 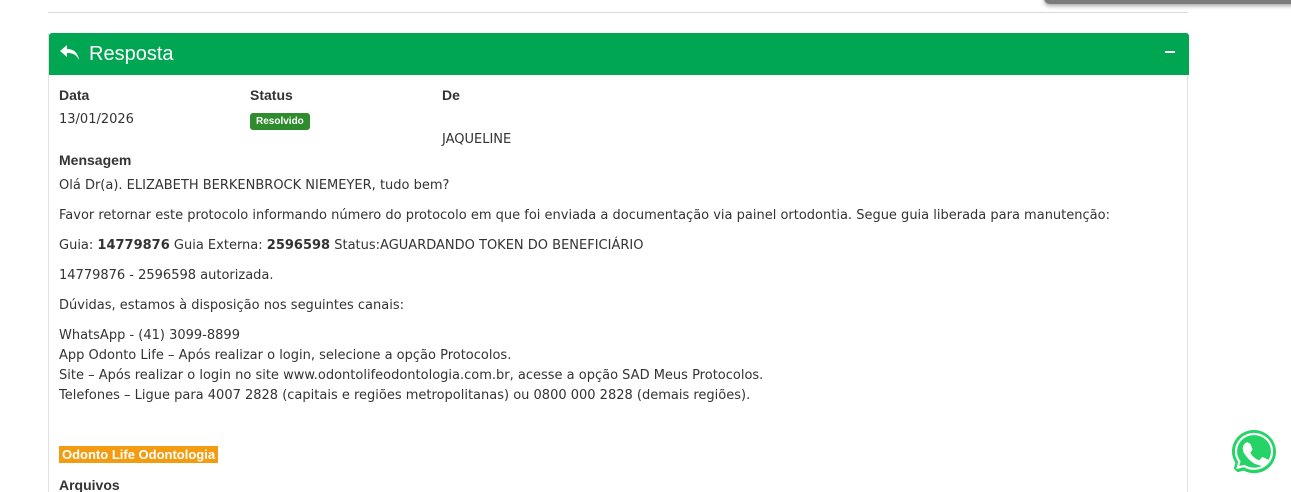 What do you see at coordinates (298, 245) in the screenshot?
I see `external-number: 2596598` at bounding box center [298, 245].